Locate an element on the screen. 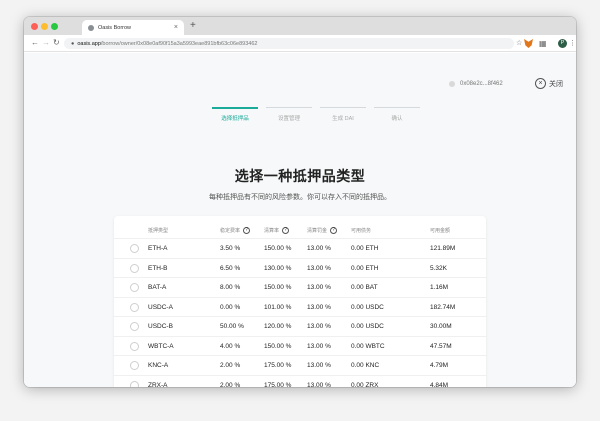 The height and width of the screenshot is (421, 600). cell-available-amount: 182.74M is located at coordinates (443, 307).